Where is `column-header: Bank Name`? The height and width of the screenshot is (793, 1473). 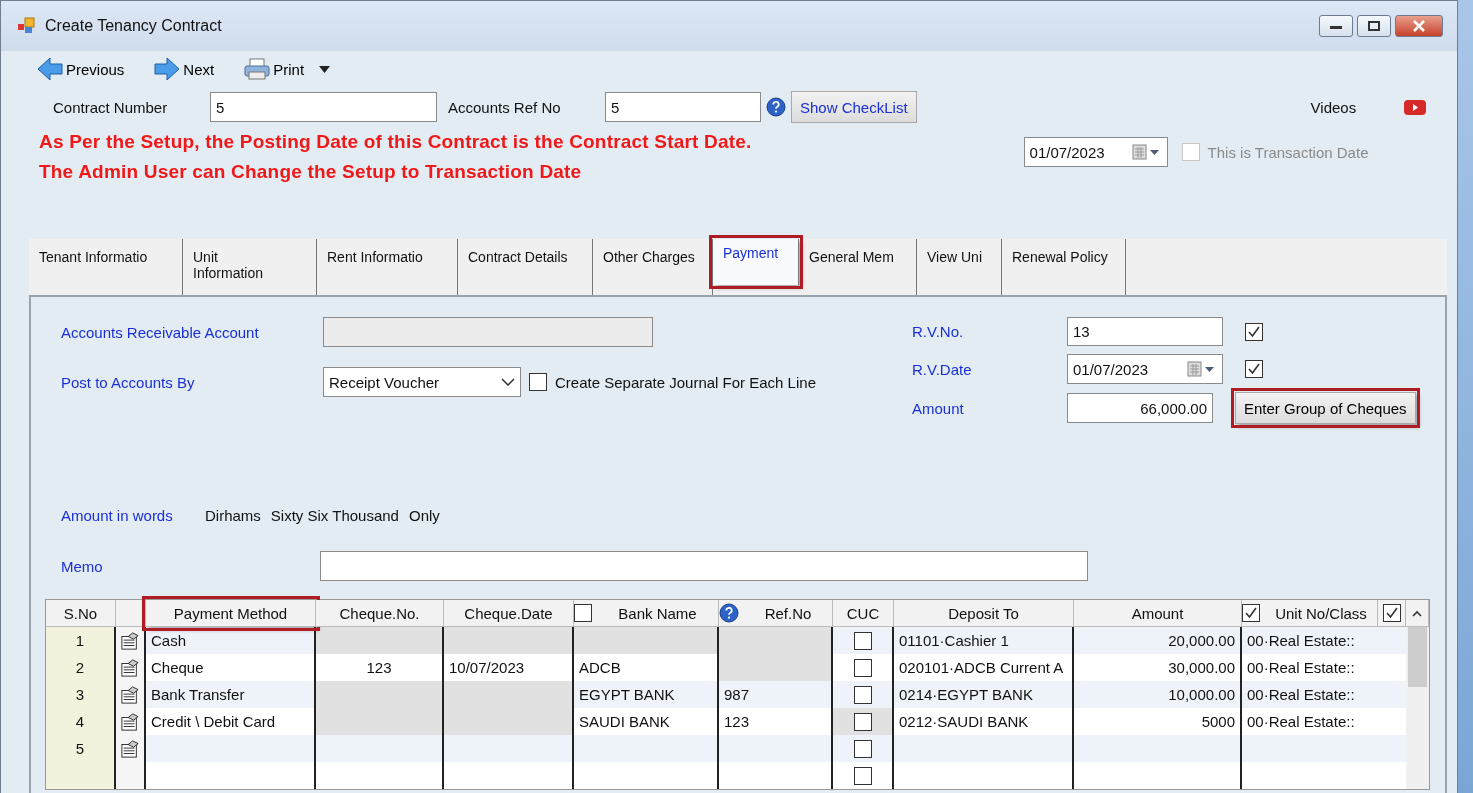 column-header: Bank Name is located at coordinates (646, 613).